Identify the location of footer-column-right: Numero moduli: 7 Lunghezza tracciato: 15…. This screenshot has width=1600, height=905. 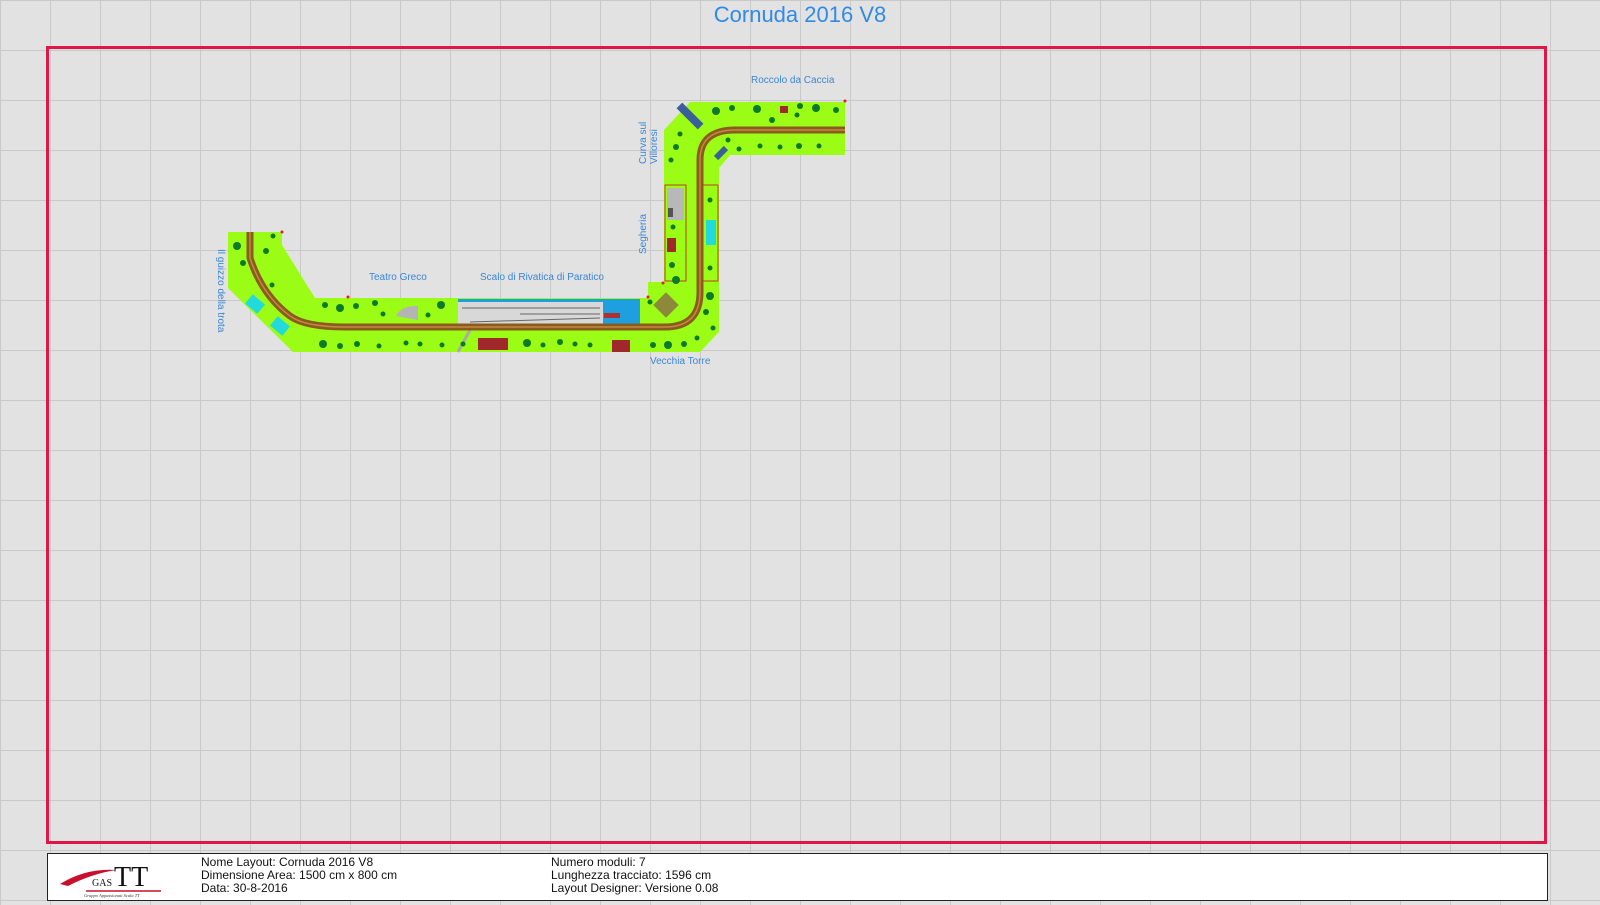
(634, 875).